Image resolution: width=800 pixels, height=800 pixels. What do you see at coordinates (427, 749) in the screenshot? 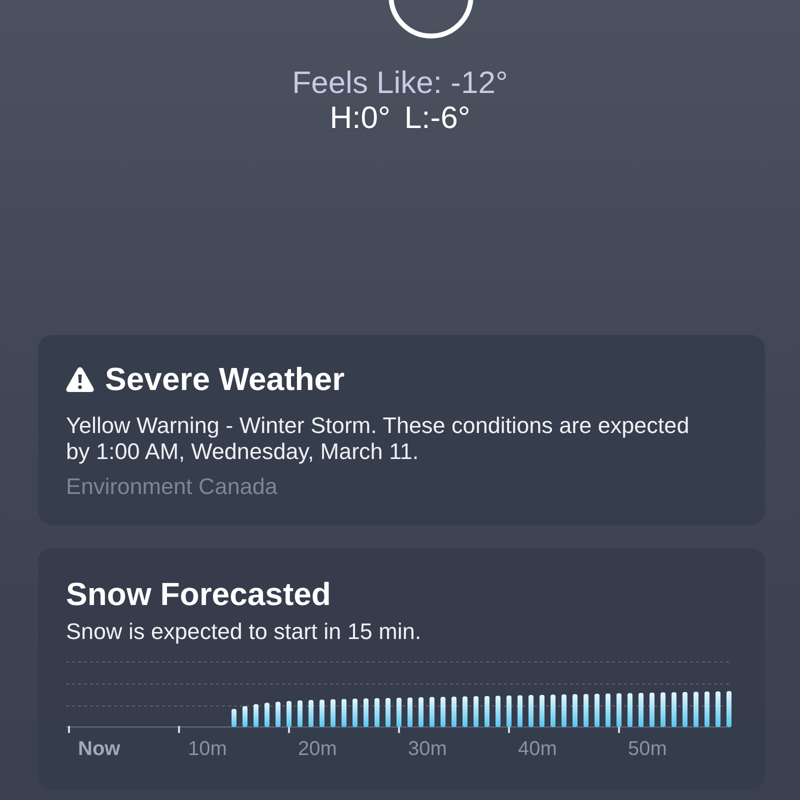
I see `time-label: 30m` at bounding box center [427, 749].